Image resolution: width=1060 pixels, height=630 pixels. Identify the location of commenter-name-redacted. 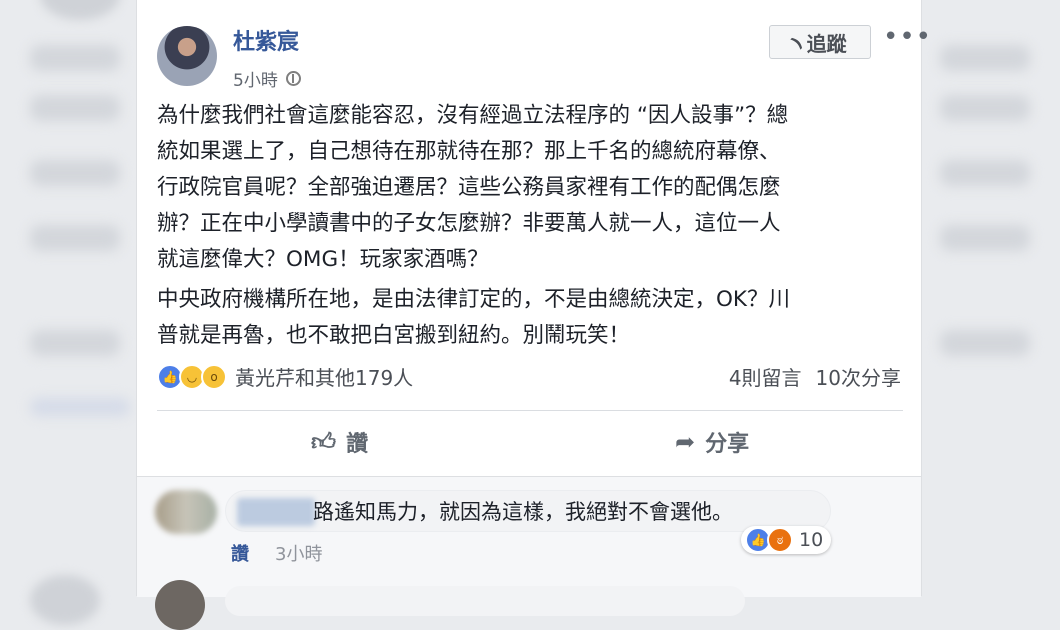
(276, 512).